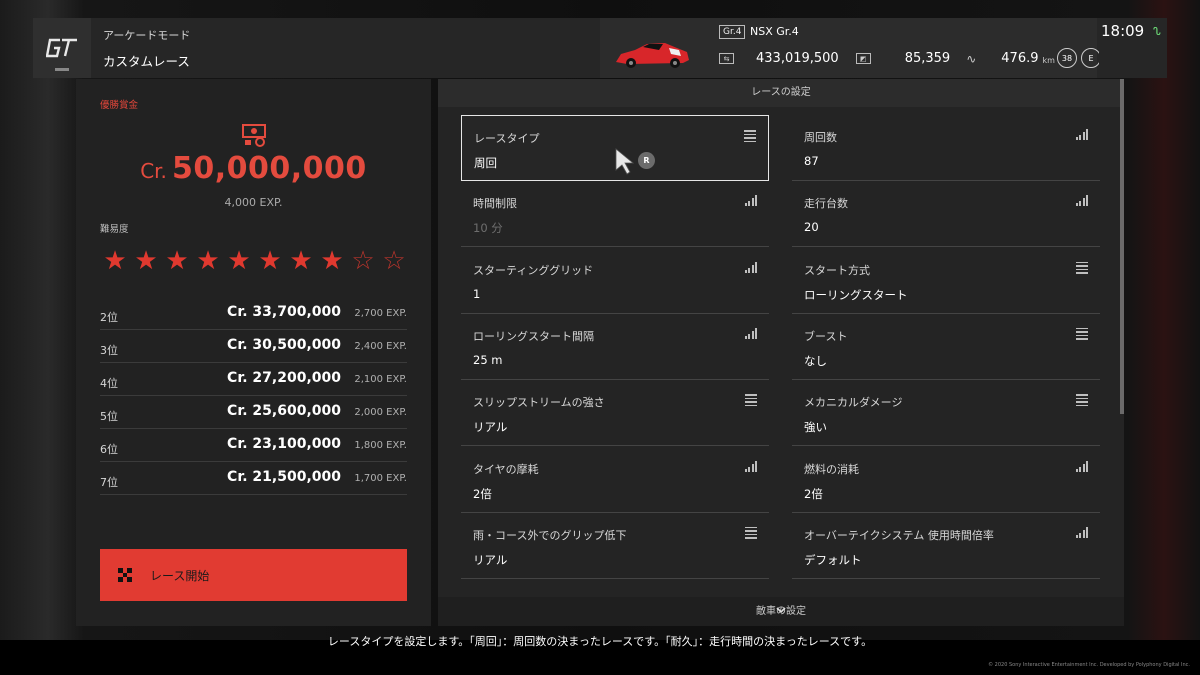  I want to click on mileage-value: 85,359, so click(927, 58).